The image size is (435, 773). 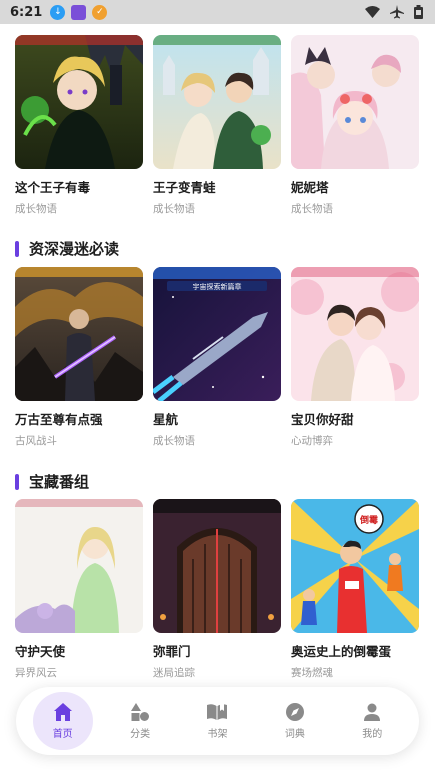 What do you see at coordinates (53, 187) in the screenshot?
I see `comic-title: 这个王子有毒` at bounding box center [53, 187].